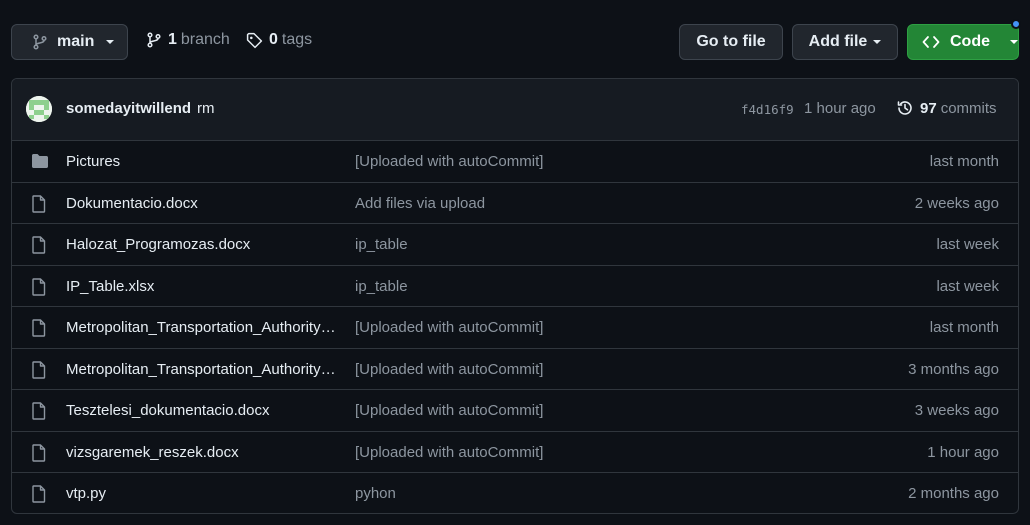  I want to click on file-name: IP_Table.xlsx, so click(202, 286).